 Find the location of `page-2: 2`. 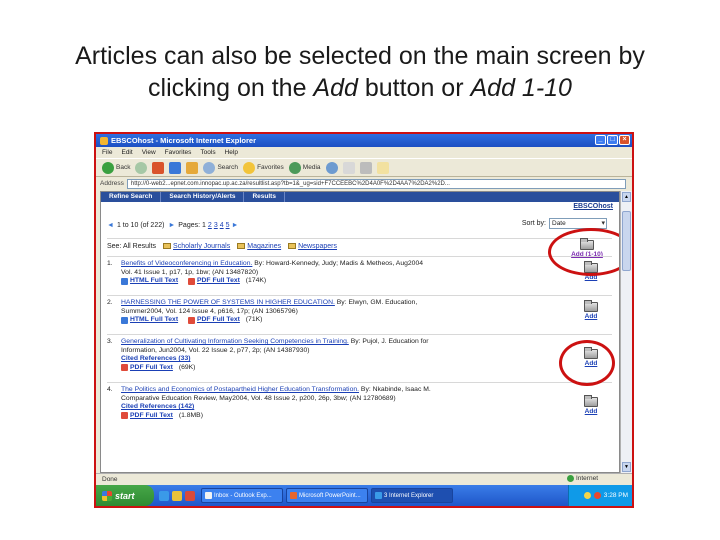

page-2: 2 is located at coordinates (210, 225).